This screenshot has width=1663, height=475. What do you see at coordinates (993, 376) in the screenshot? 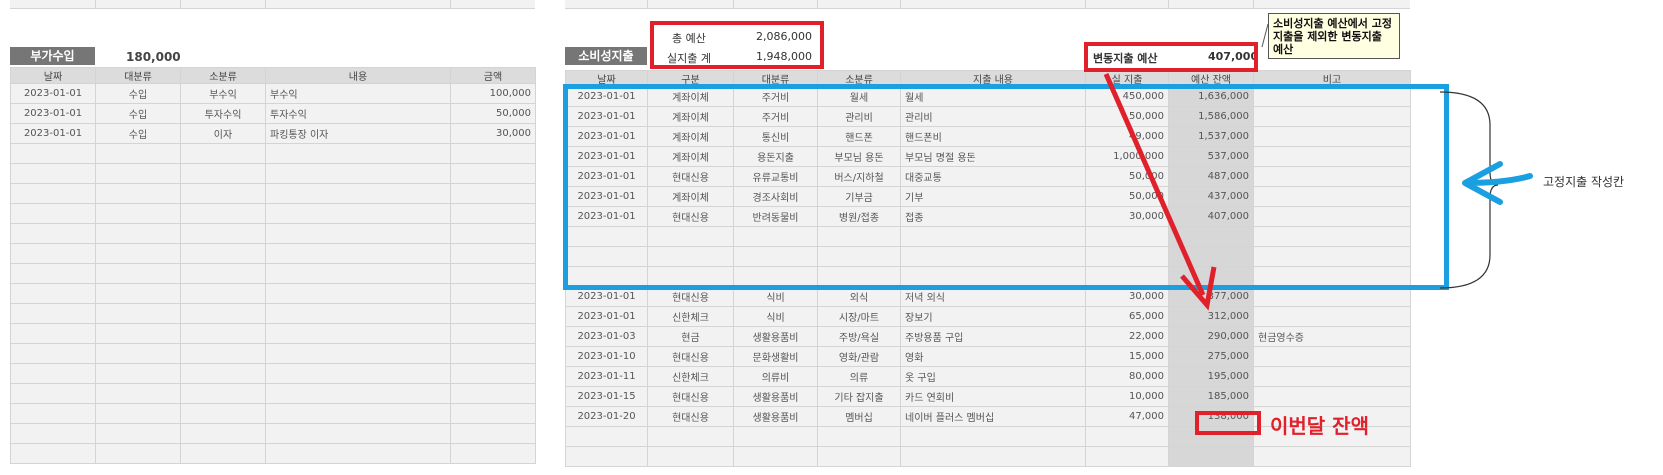
I see `table-cell: 옷 구입` at bounding box center [993, 376].